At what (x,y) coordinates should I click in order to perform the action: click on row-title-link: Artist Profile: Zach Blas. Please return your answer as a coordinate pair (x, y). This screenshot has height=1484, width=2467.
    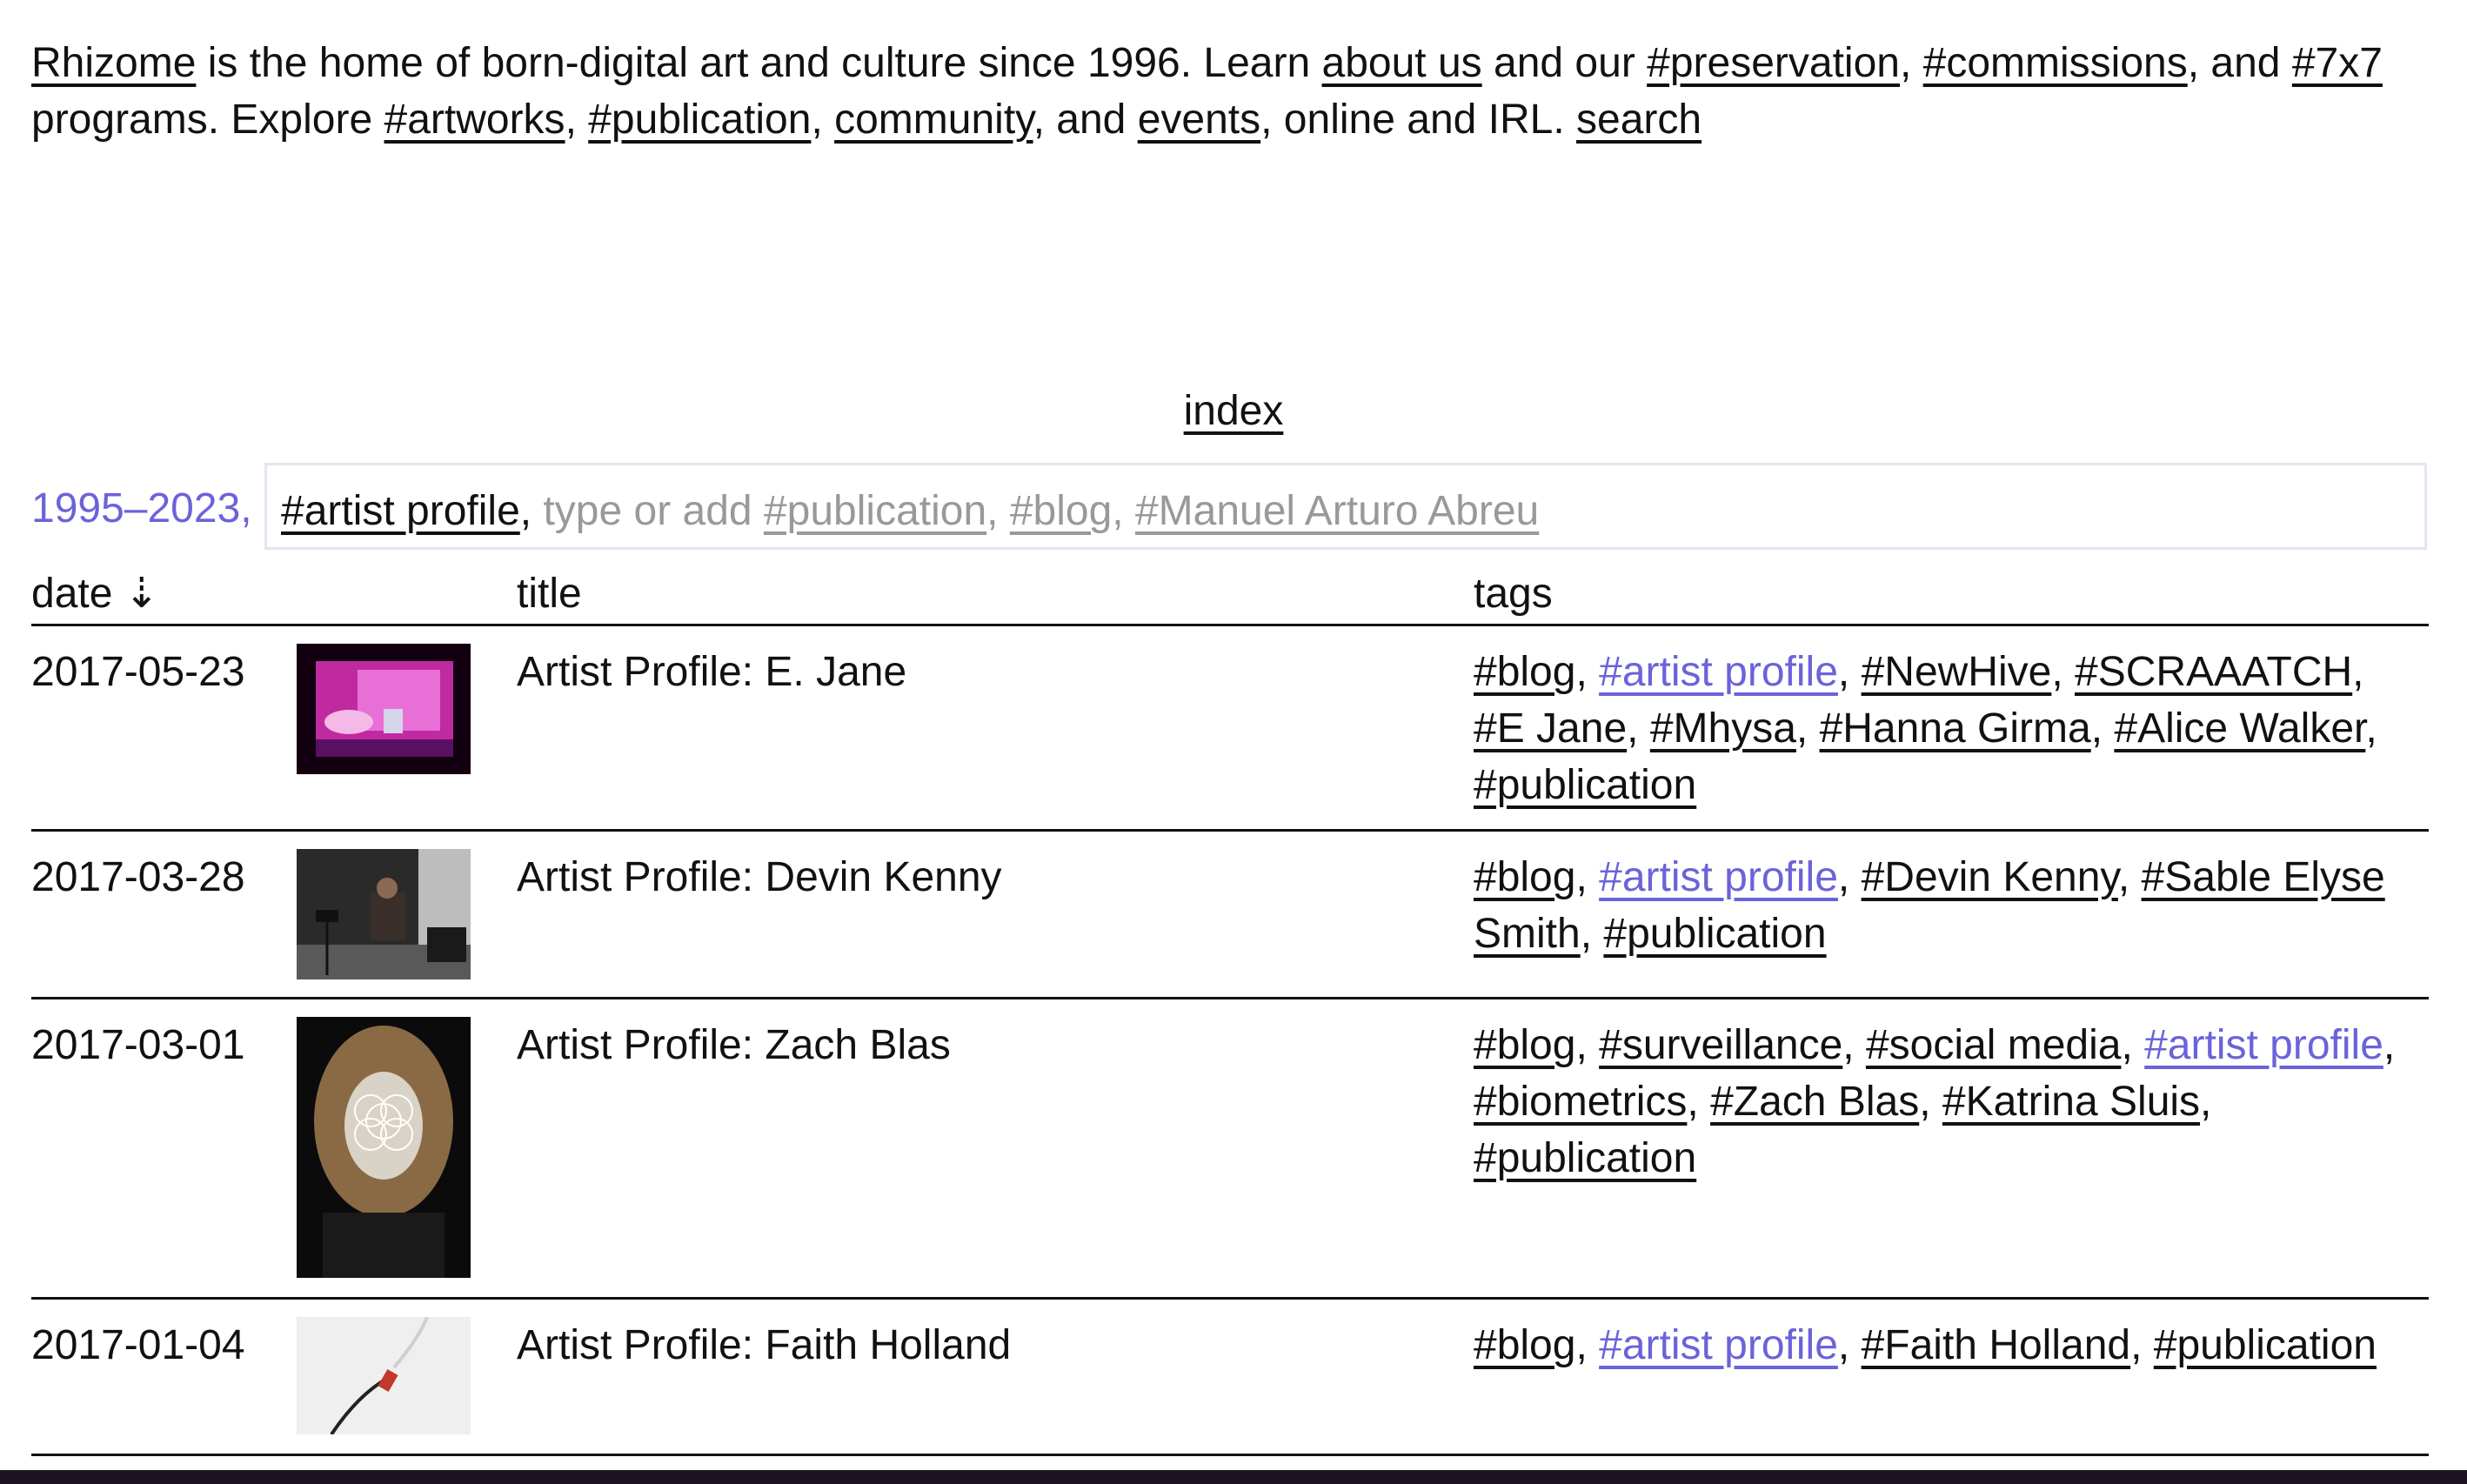
    Looking at the image, I should click on (734, 1045).